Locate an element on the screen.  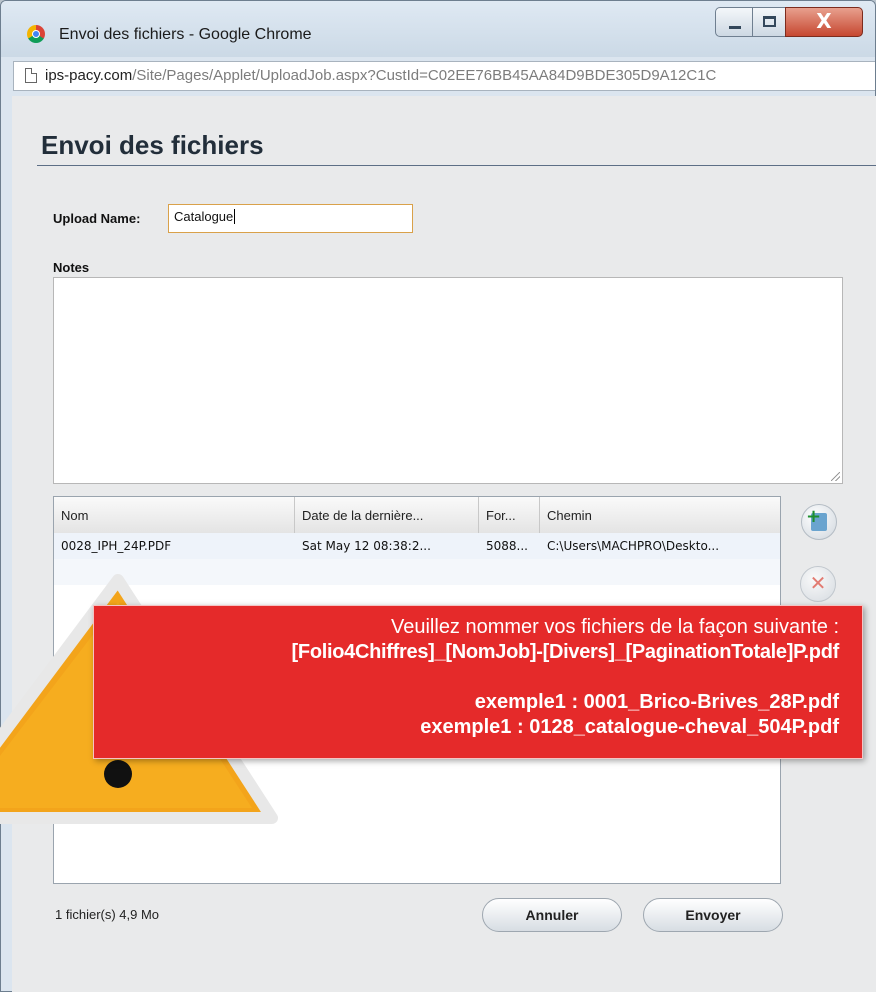
add-file-icon is located at coordinates (816, 518).